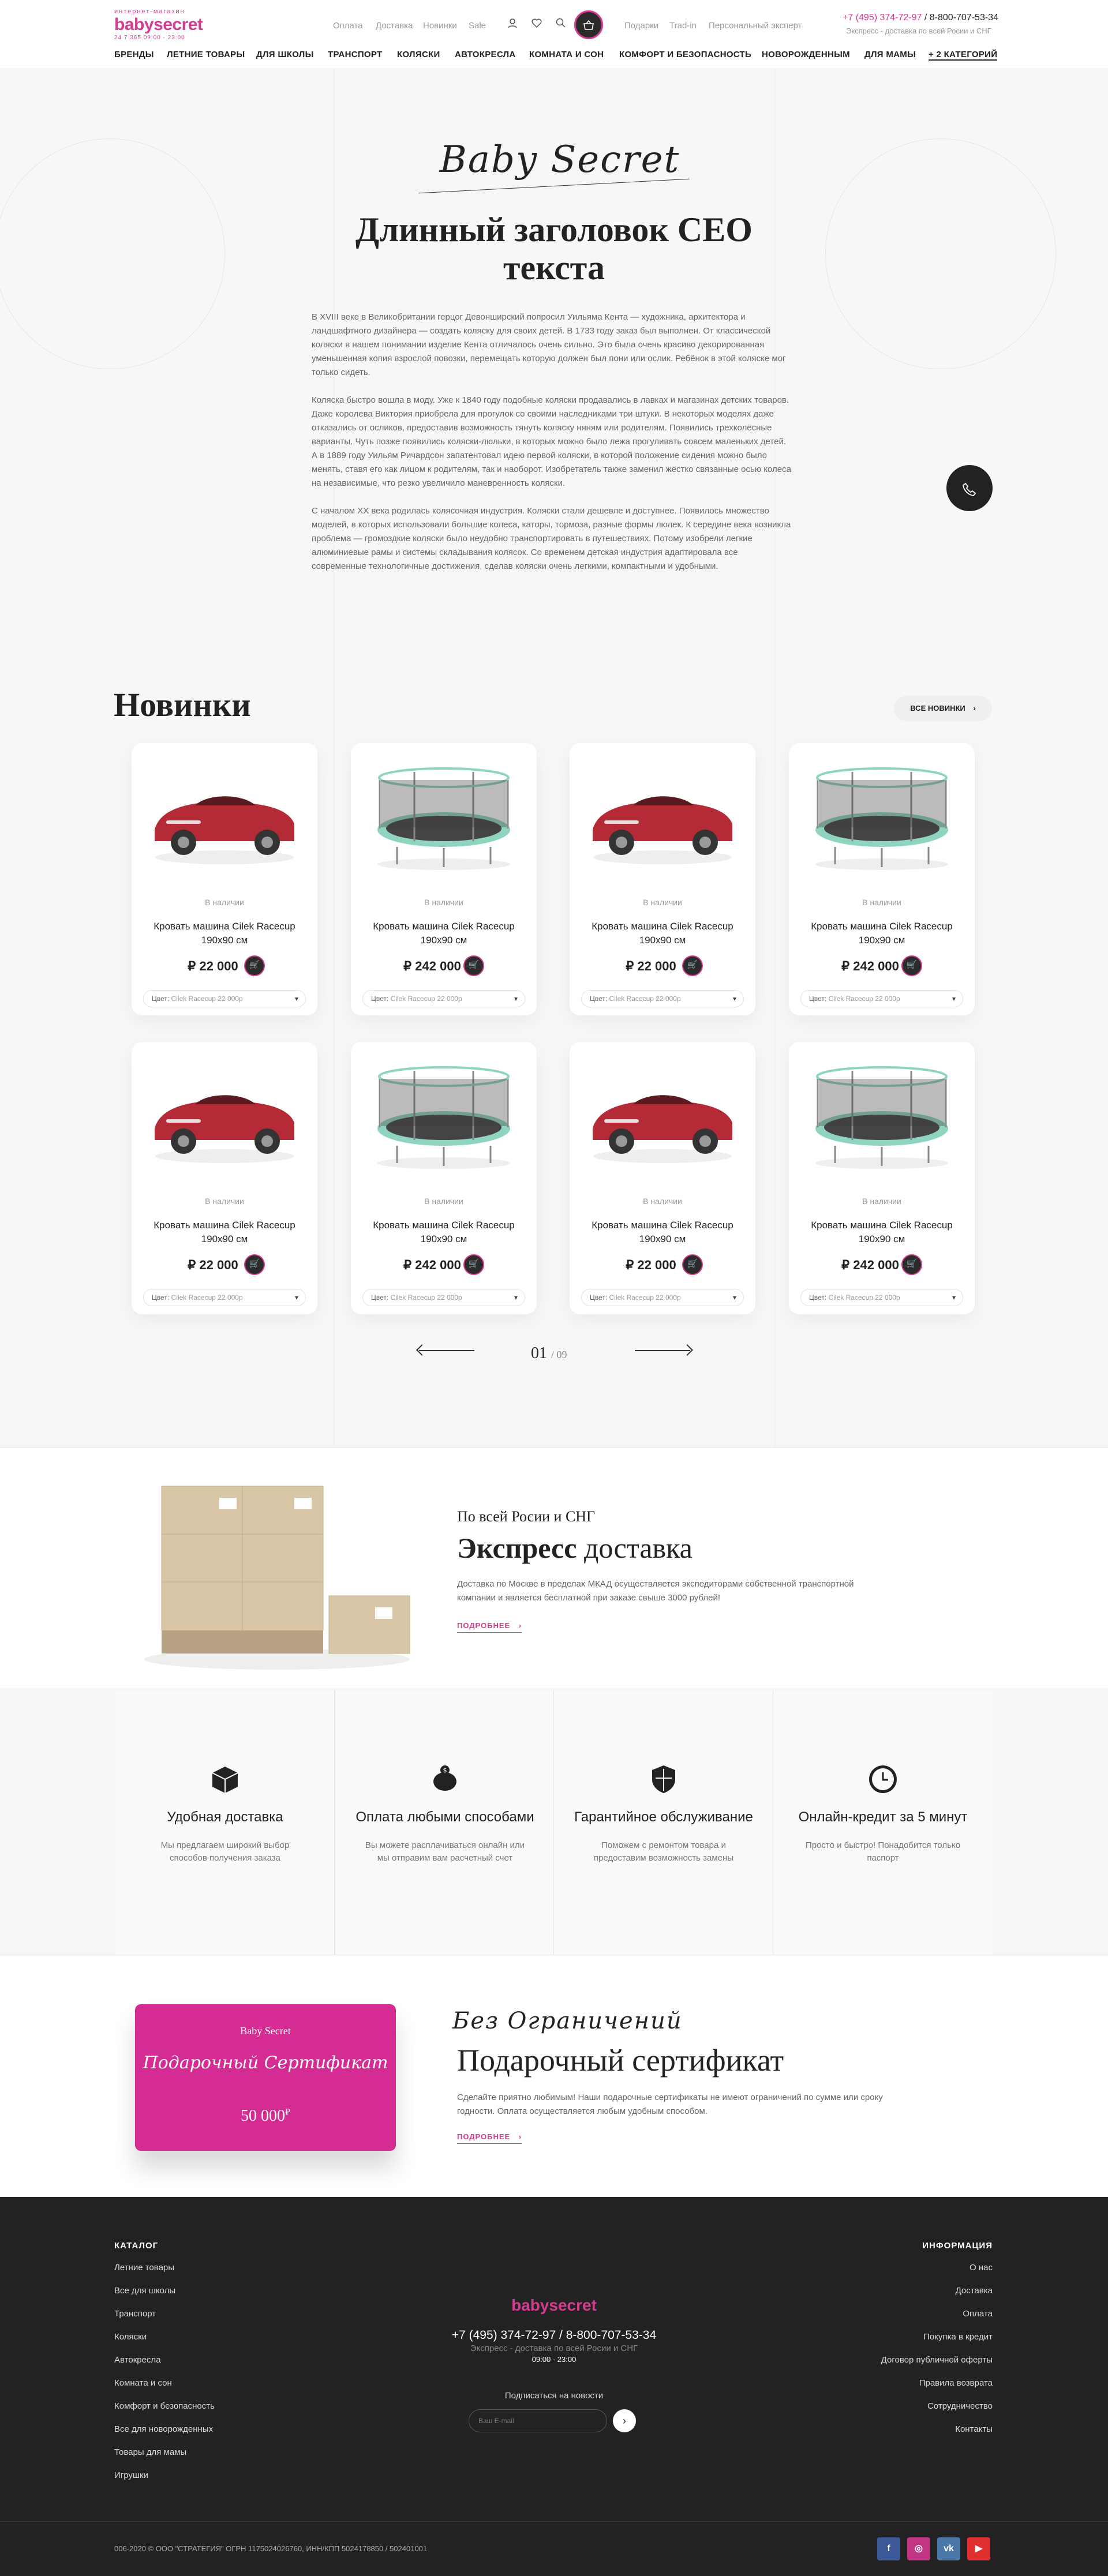 The image size is (1108, 2576). I want to click on footer-catalog-link: Все для новорожденных, so click(163, 2429).